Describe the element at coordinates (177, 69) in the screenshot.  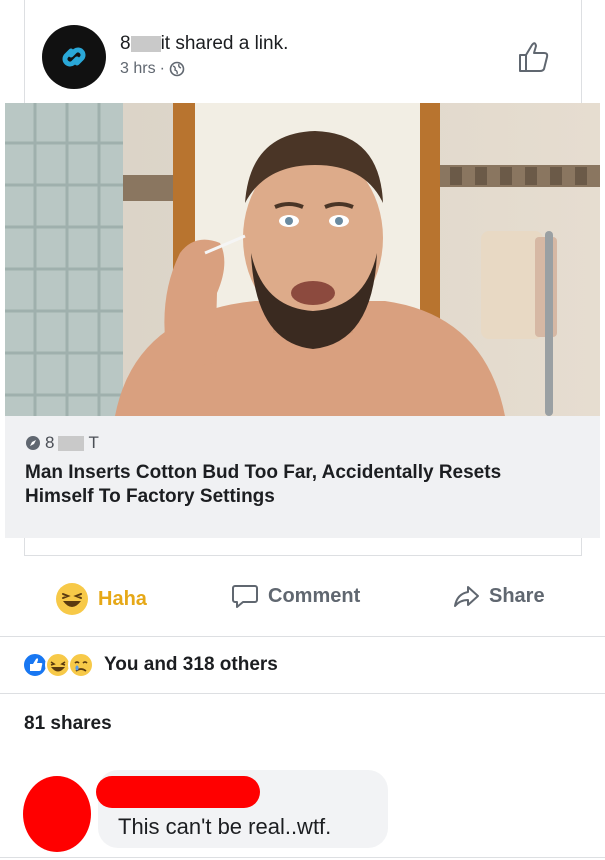
I see `globe-icon` at that location.